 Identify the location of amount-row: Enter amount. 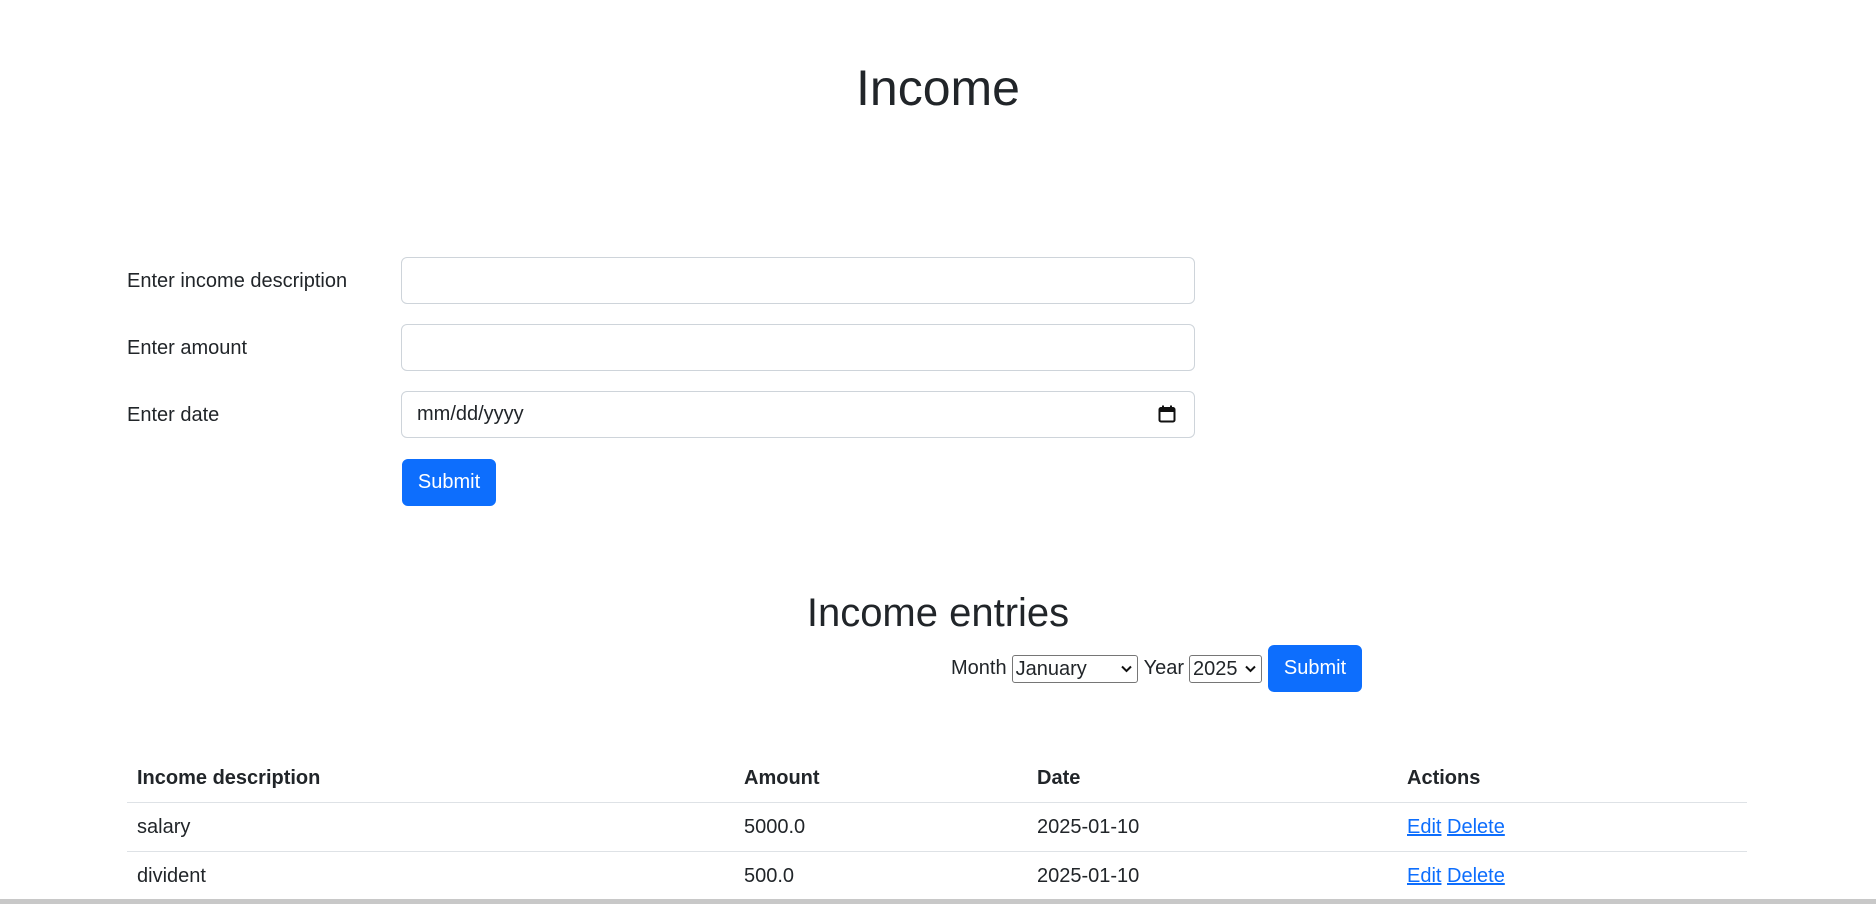
(662, 348).